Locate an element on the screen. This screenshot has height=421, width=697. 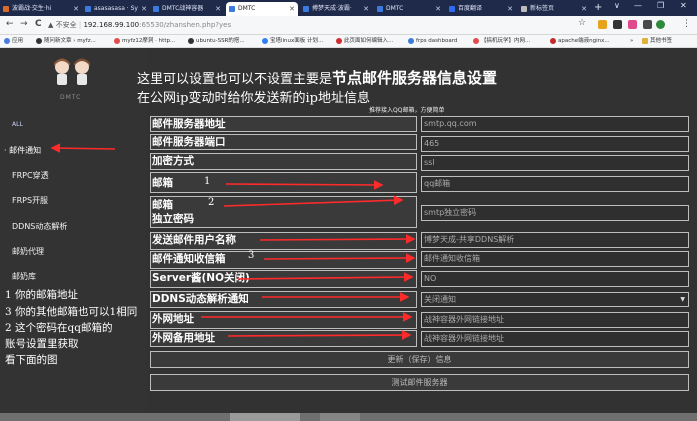
bookmark-item: 其他书签 is located at coordinates (657, 41).